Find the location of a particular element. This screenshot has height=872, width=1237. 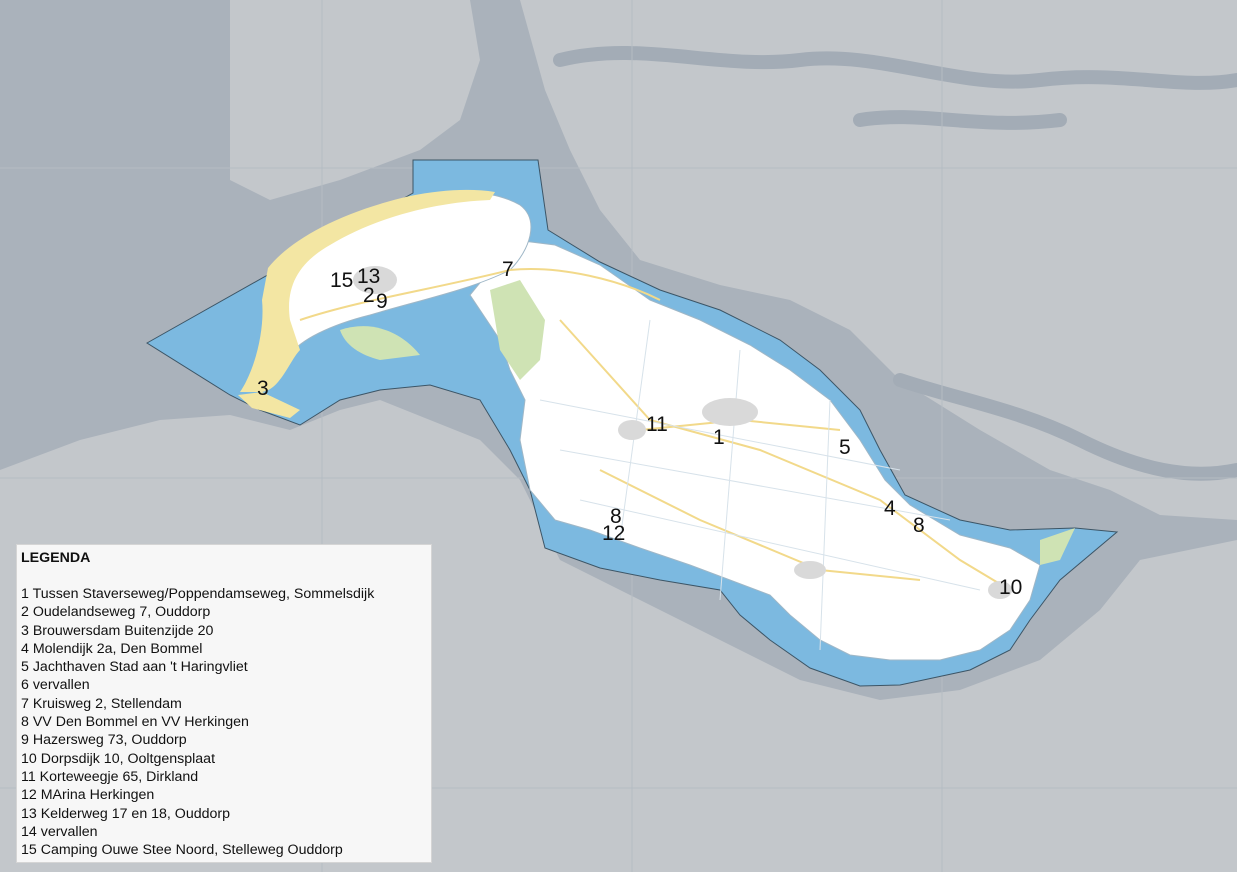

marker-11: 11 is located at coordinates (657, 424).